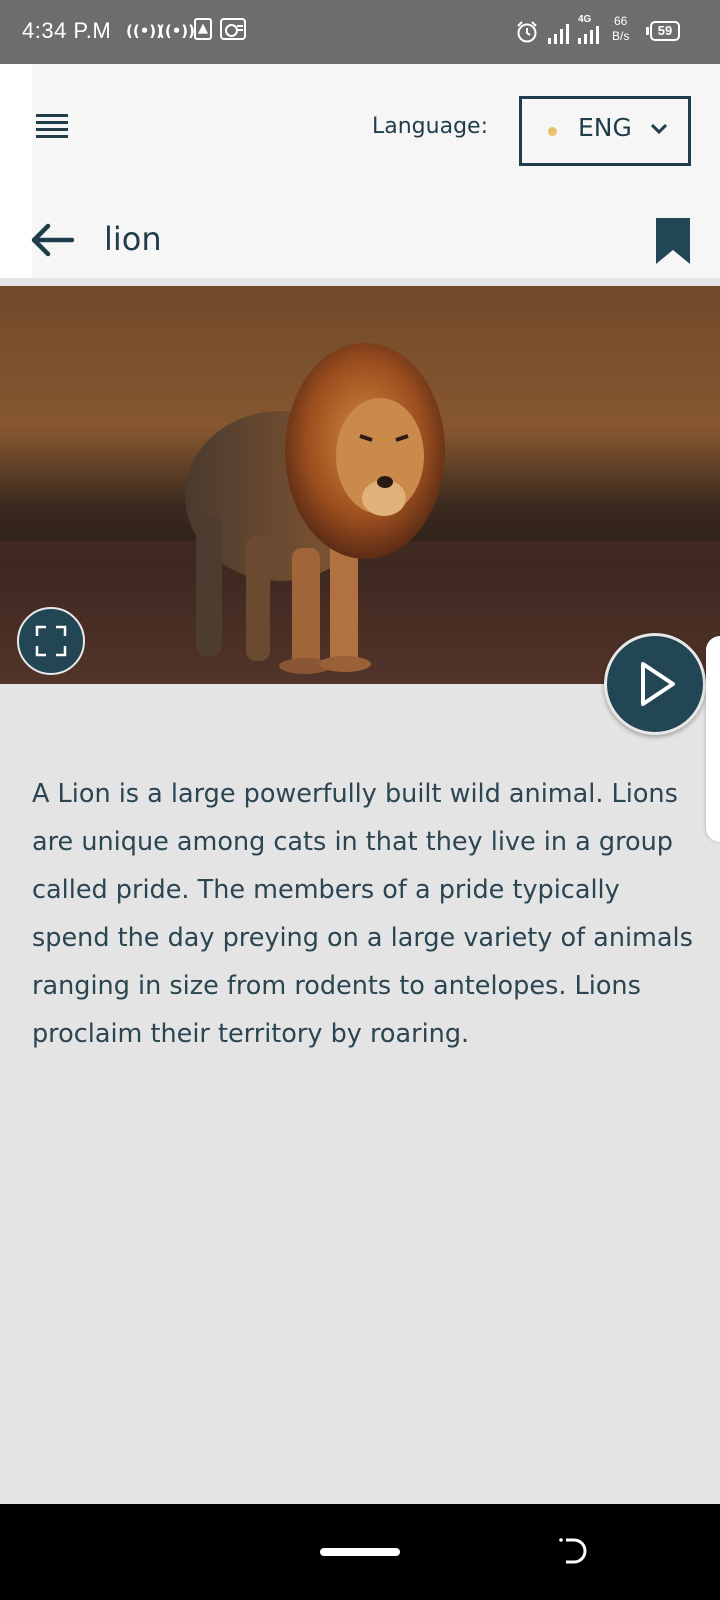  Describe the element at coordinates (621, 28) in the screenshot. I see `network-speed: 66 B/s` at that location.